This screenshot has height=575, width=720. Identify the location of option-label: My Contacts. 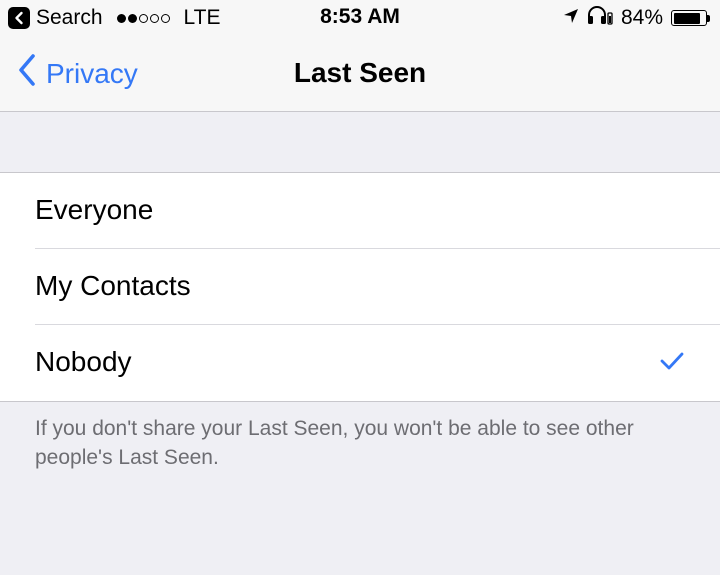
(113, 285).